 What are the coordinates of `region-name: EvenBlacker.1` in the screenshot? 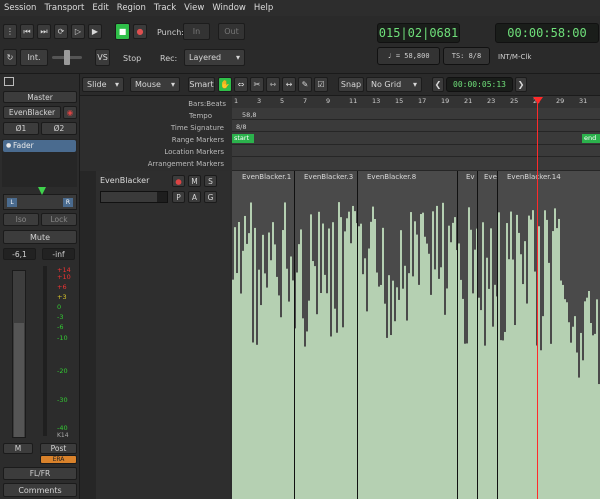 It's located at (266, 177).